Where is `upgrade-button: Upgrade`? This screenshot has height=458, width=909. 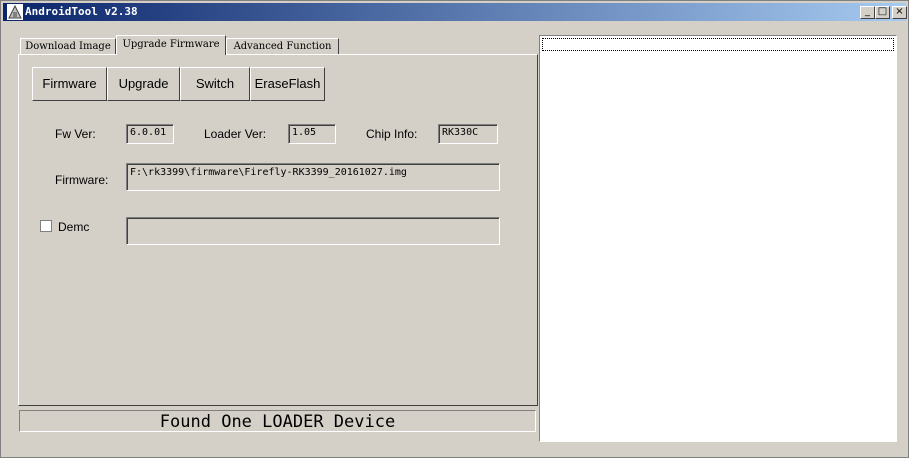
upgrade-button: Upgrade is located at coordinates (143, 84).